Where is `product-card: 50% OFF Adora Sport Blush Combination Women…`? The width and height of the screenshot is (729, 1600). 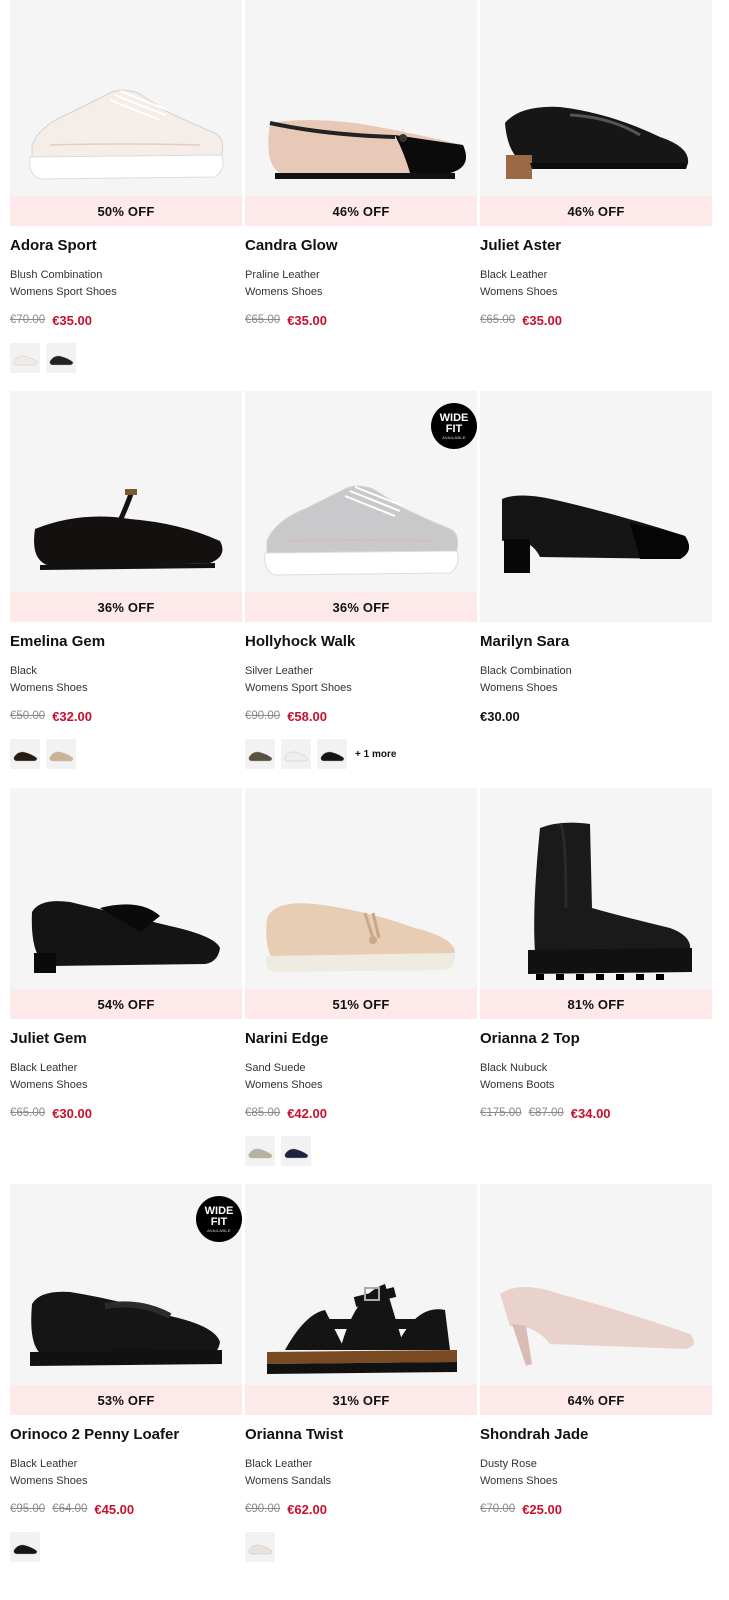 product-card: 50% OFF Adora Sport Blush Combination Women… is located at coordinates (126, 186).